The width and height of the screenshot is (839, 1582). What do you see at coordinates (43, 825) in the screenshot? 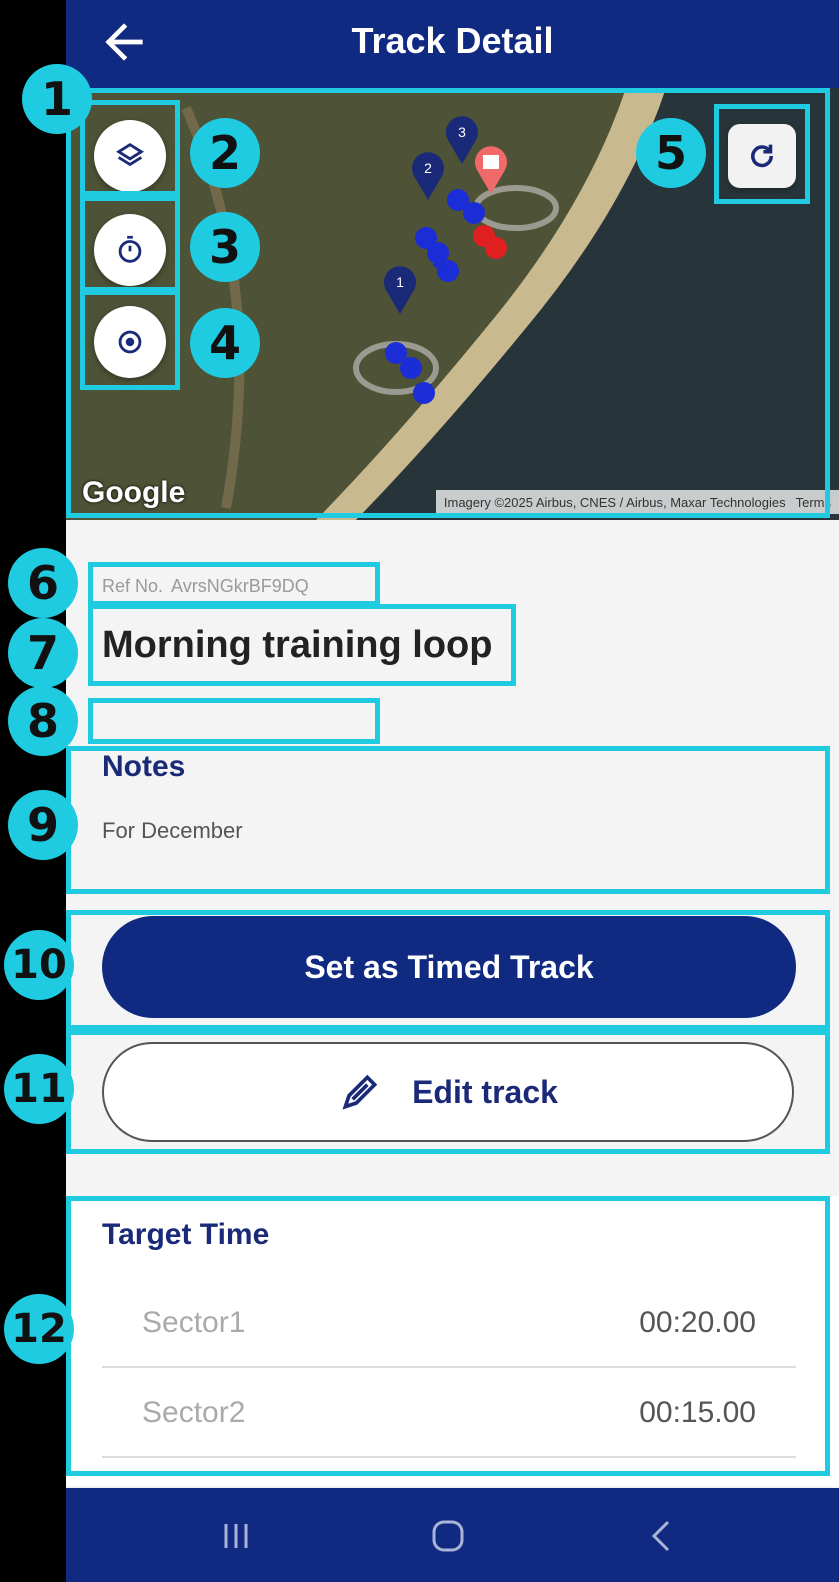
I see `annotation-badge-9: 9` at bounding box center [43, 825].